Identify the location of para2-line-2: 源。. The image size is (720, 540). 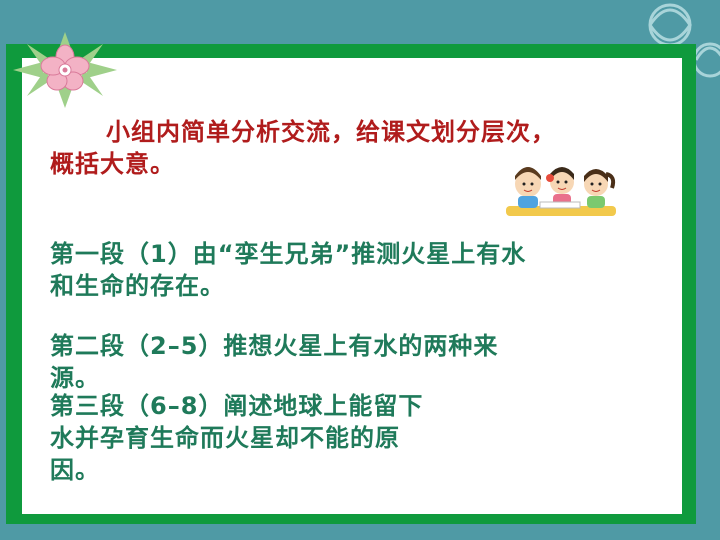
(75, 378).